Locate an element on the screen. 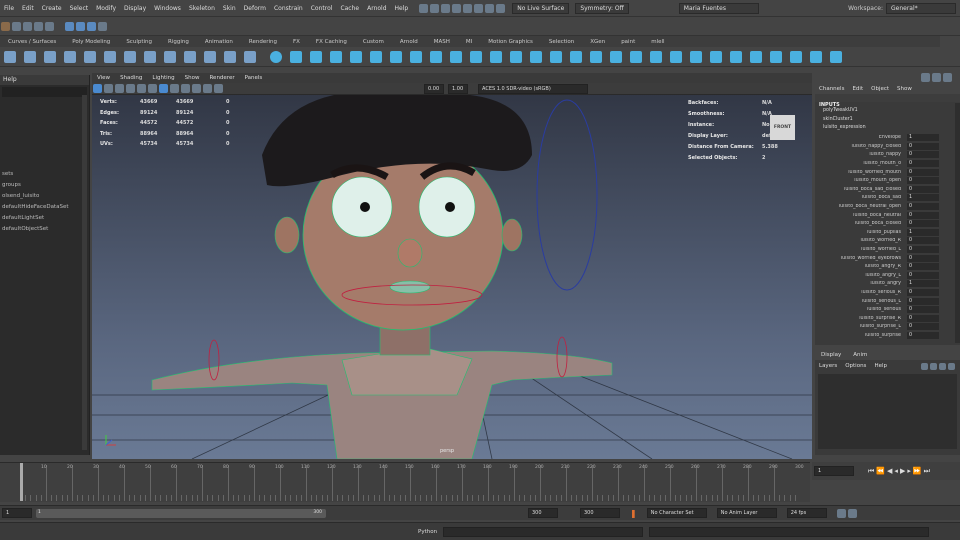 Image resolution: width=960 pixels, height=540 pixels. fps-dropdown: 24 fps is located at coordinates (806, 513).